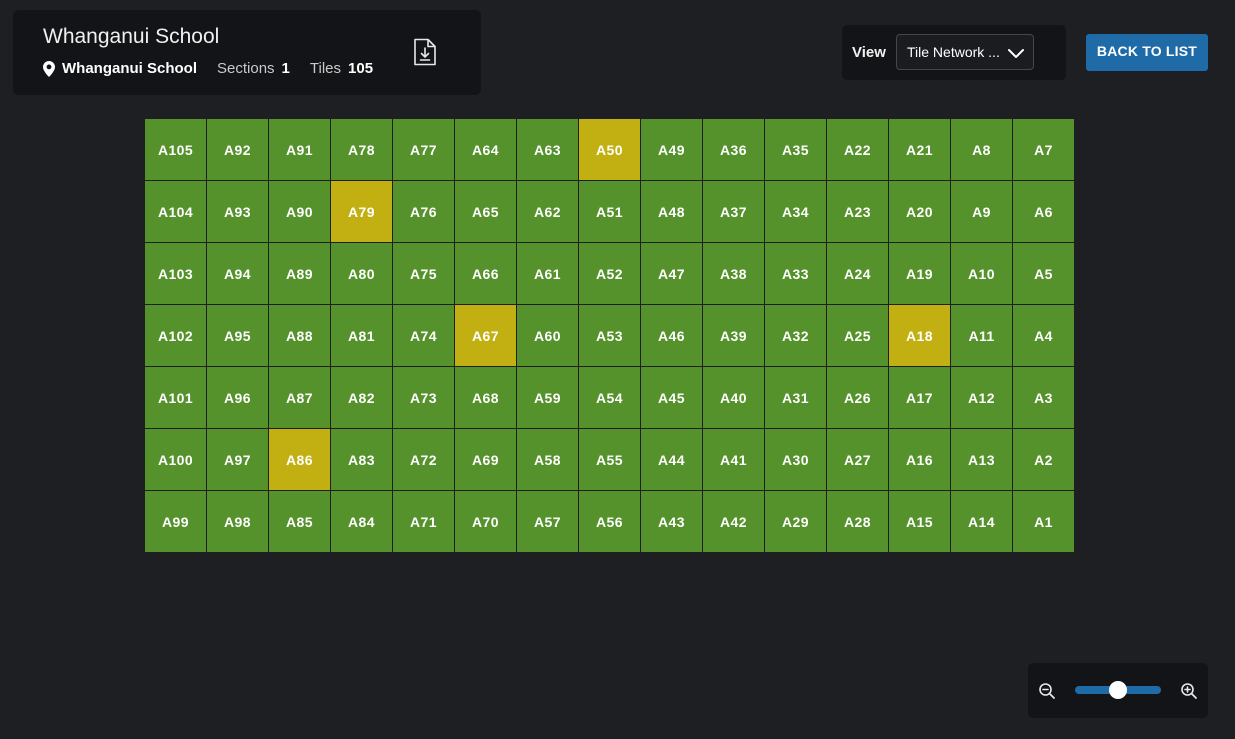  Describe the element at coordinates (919, 273) in the screenshot. I see `tile-a19: A19` at that location.